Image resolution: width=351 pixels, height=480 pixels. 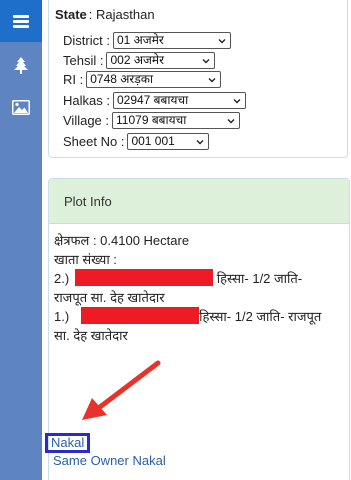 What do you see at coordinates (153, 141) in the screenshot?
I see `sheet-value: 001 001` at bounding box center [153, 141].